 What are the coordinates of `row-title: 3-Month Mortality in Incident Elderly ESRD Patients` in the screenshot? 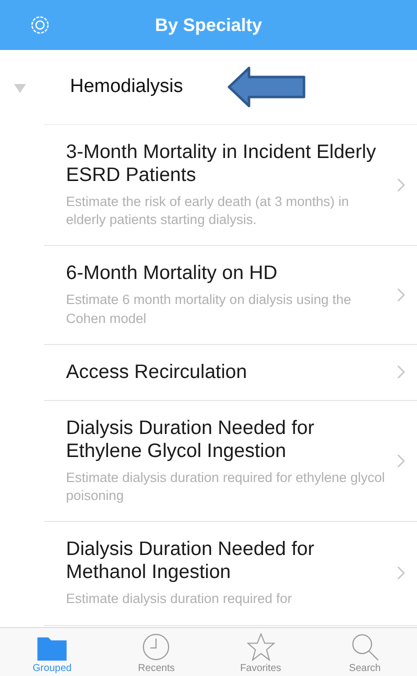 It's located at (221, 164).